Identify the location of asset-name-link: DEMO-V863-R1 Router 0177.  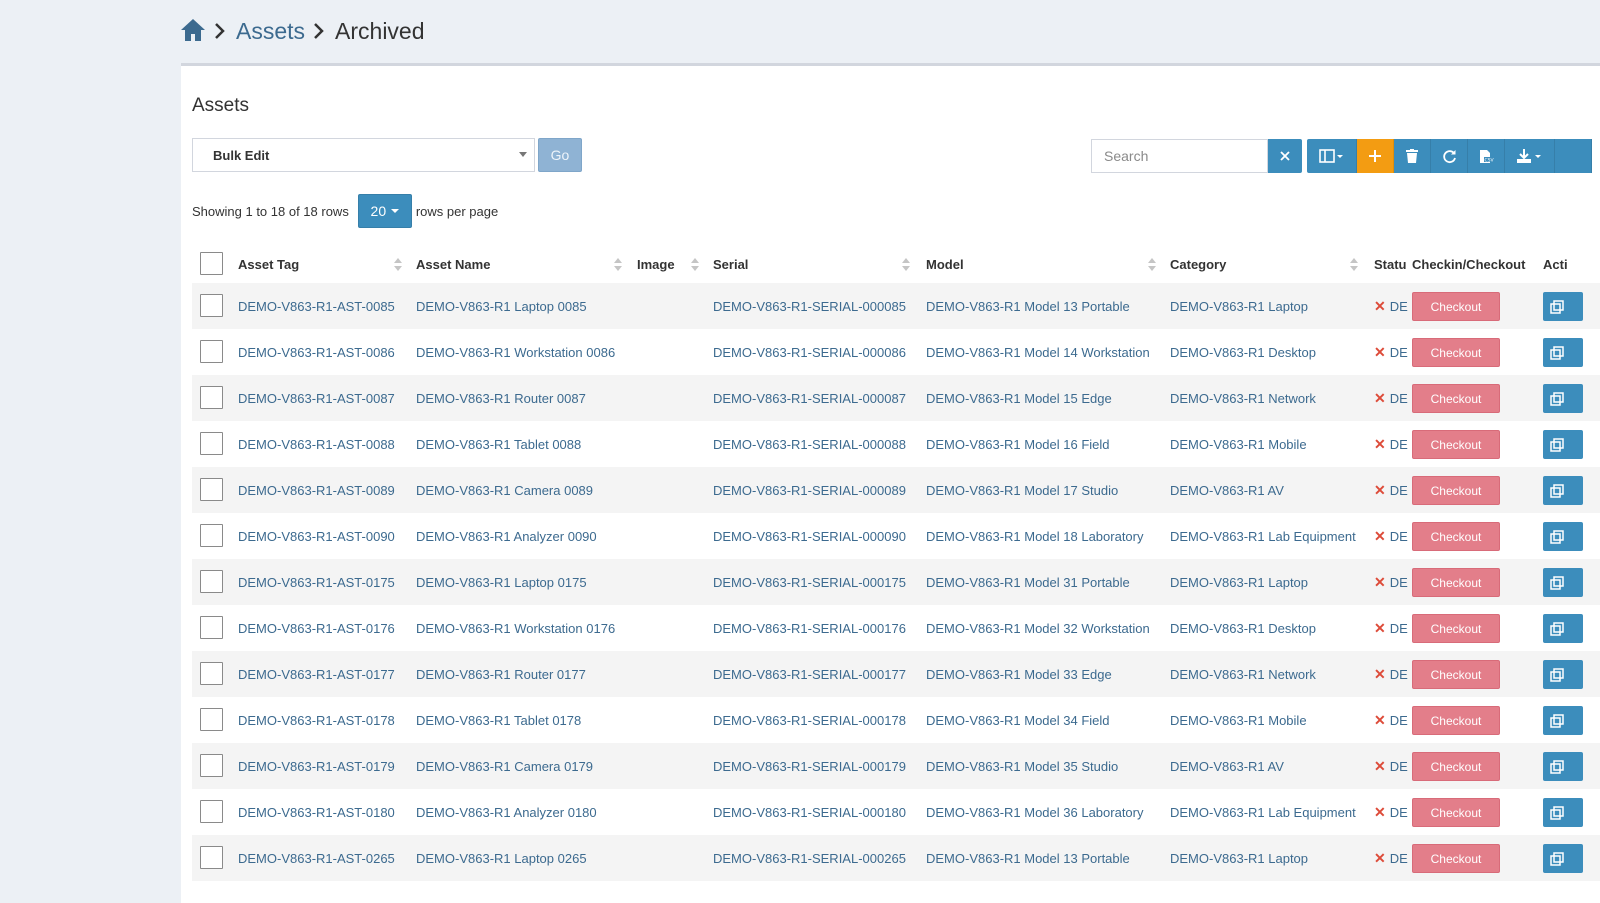
(501, 674).